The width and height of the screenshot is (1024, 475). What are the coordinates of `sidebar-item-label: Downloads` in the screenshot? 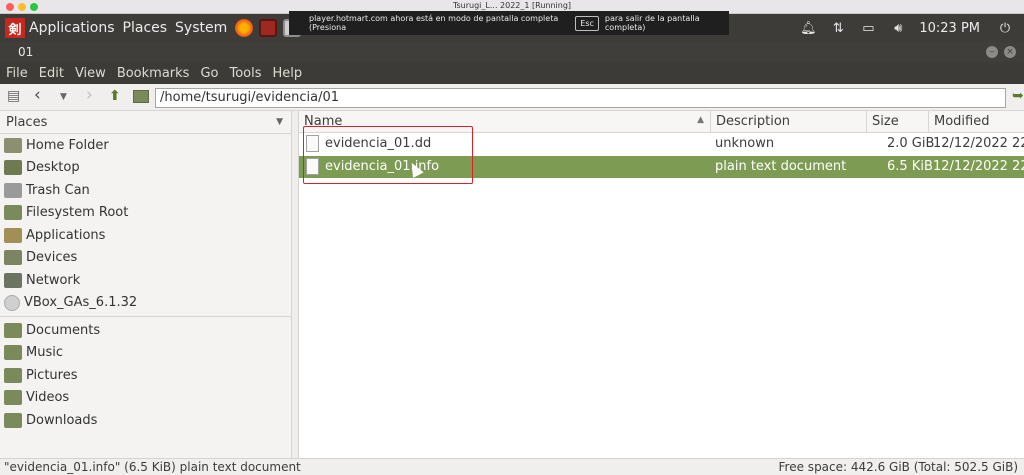 It's located at (62, 420).